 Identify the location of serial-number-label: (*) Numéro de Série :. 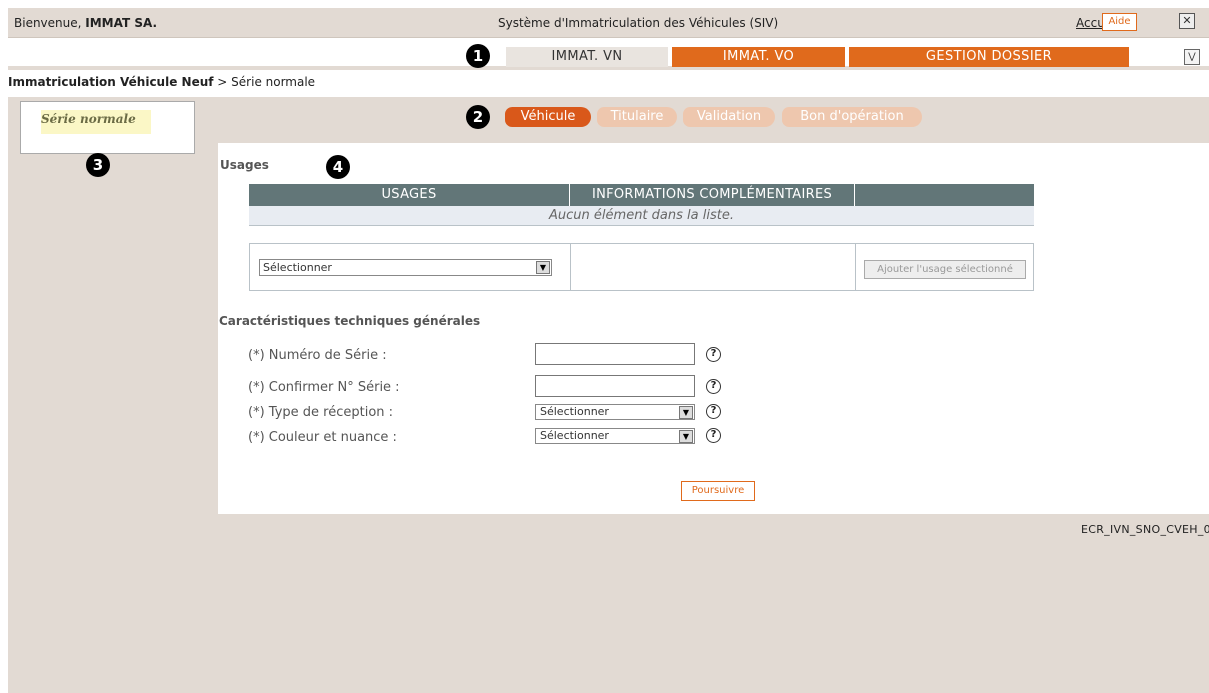
(317, 355).